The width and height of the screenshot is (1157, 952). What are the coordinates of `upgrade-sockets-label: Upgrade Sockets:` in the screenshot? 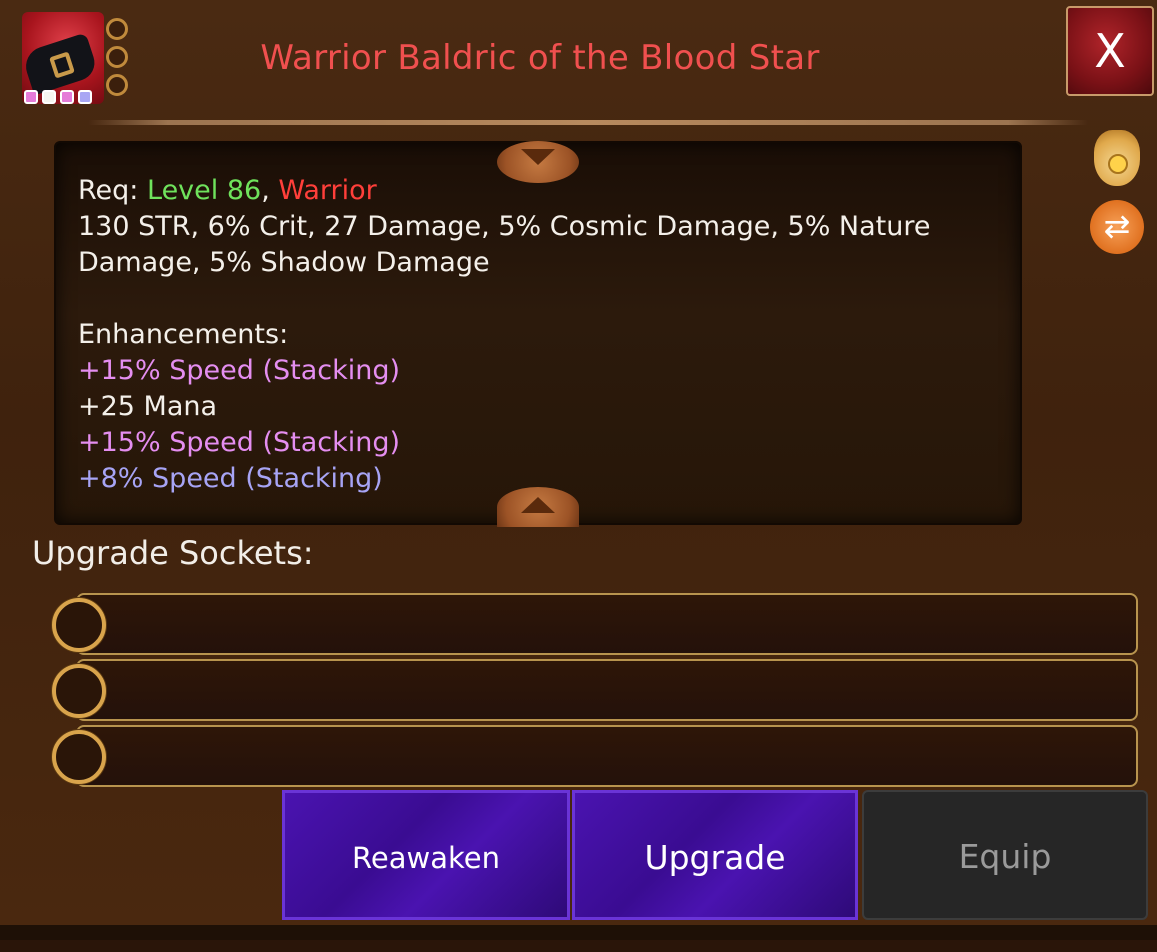 It's located at (173, 553).